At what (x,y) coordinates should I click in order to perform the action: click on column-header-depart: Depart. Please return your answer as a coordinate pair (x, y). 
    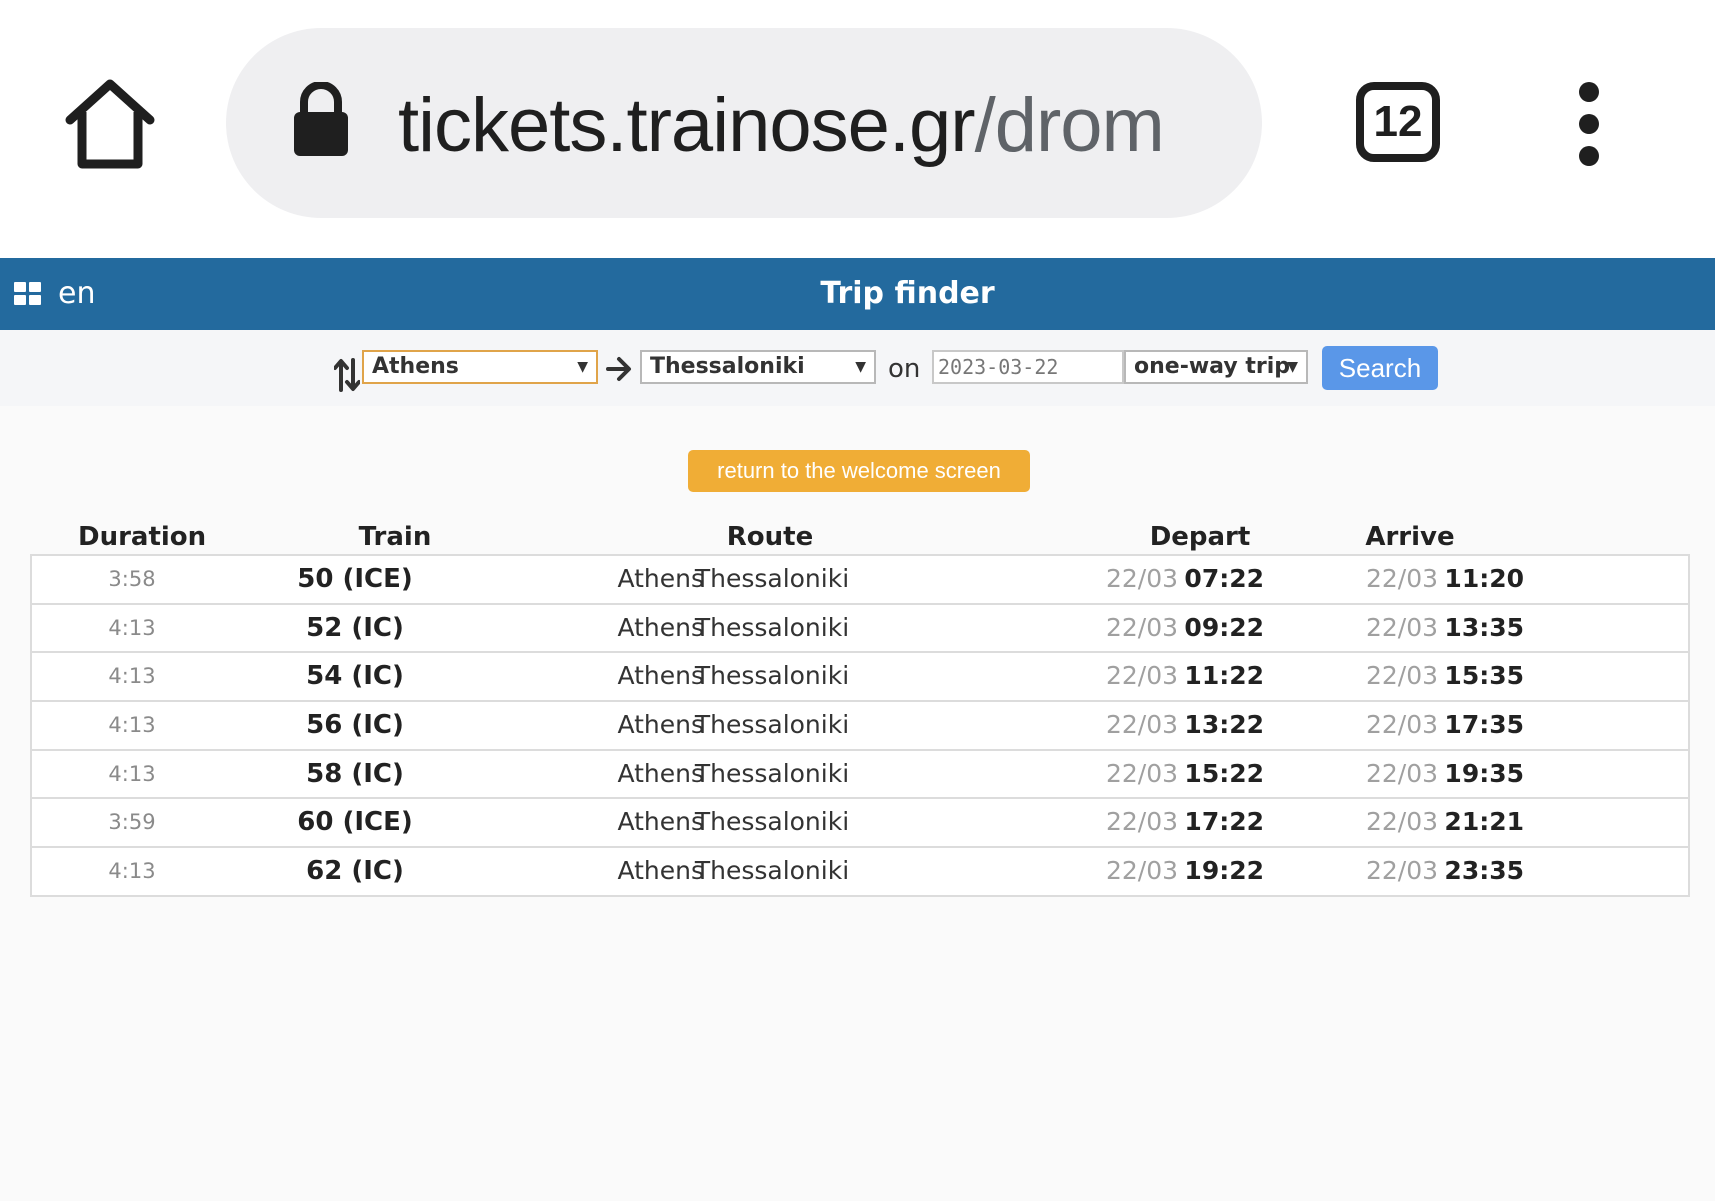
    Looking at the image, I should click on (1200, 537).